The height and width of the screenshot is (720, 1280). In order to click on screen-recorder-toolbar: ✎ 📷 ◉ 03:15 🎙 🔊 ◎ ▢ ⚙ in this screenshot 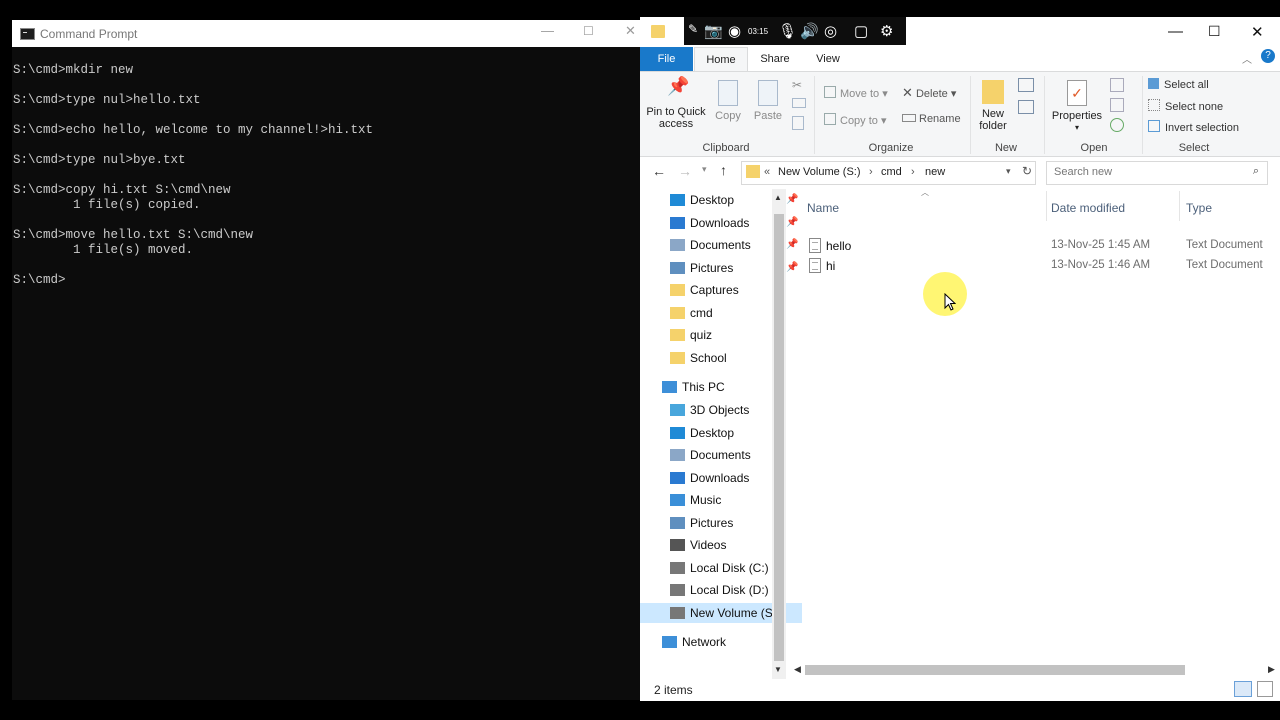, I will do `click(795, 31)`.